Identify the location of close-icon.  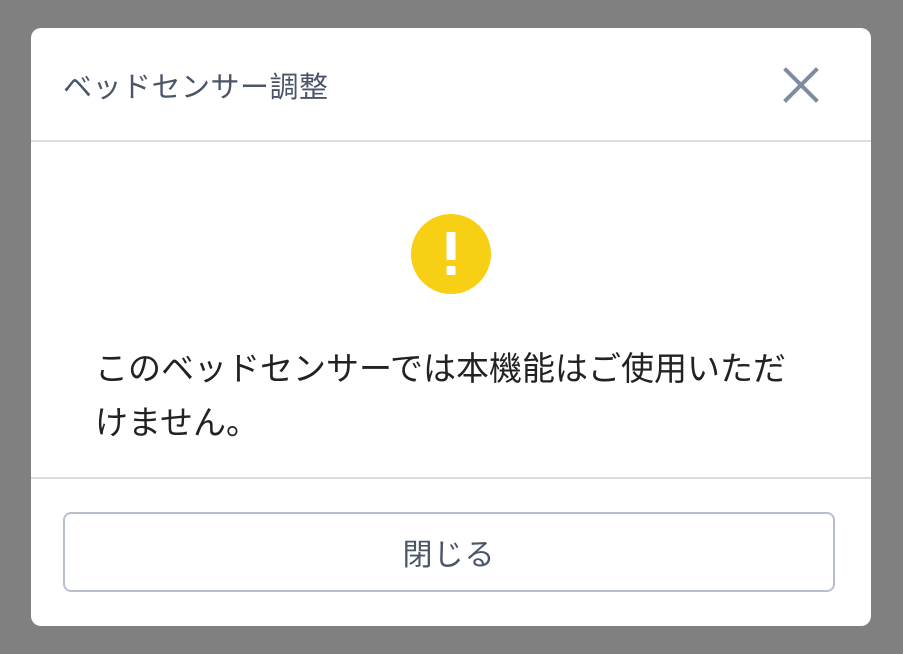
(801, 85).